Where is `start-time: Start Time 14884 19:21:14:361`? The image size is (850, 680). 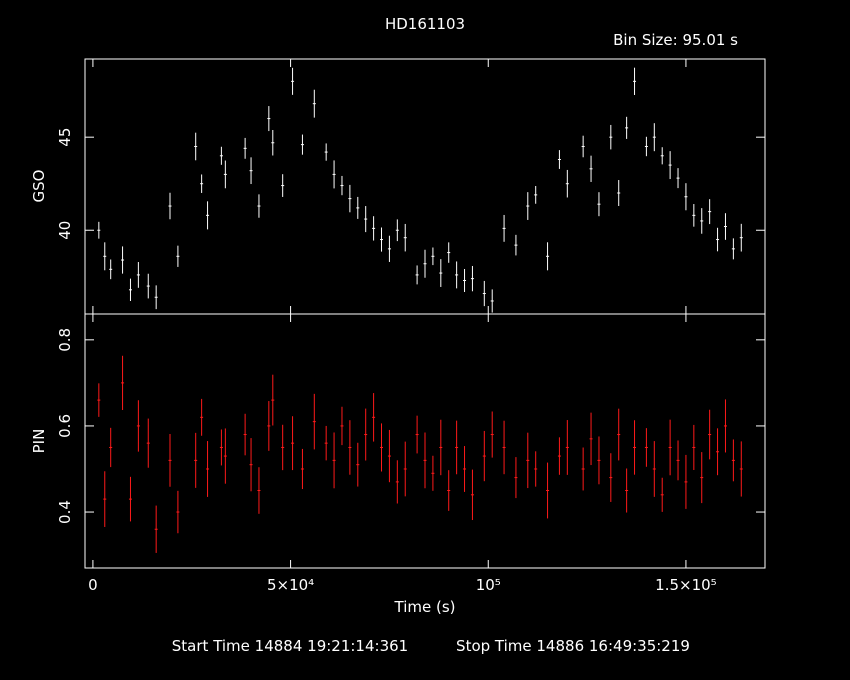
start-time: Start Time 14884 19:21:14:361 is located at coordinates (290, 646).